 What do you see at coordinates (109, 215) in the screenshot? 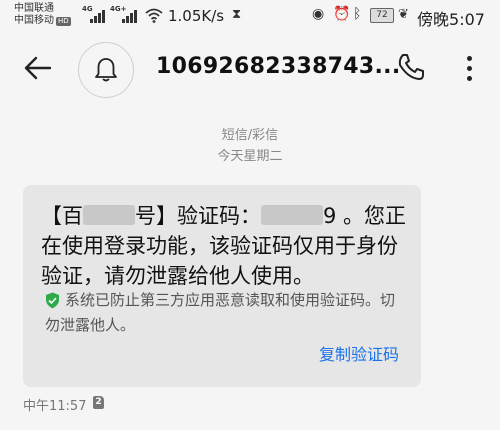
I see `redacted-sender` at bounding box center [109, 215].